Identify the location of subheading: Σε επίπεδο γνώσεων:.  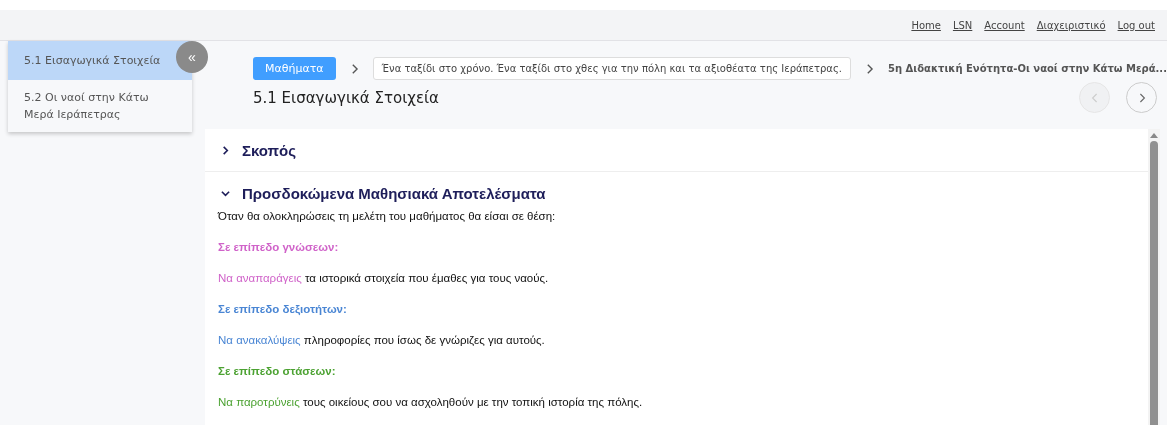
(279, 247).